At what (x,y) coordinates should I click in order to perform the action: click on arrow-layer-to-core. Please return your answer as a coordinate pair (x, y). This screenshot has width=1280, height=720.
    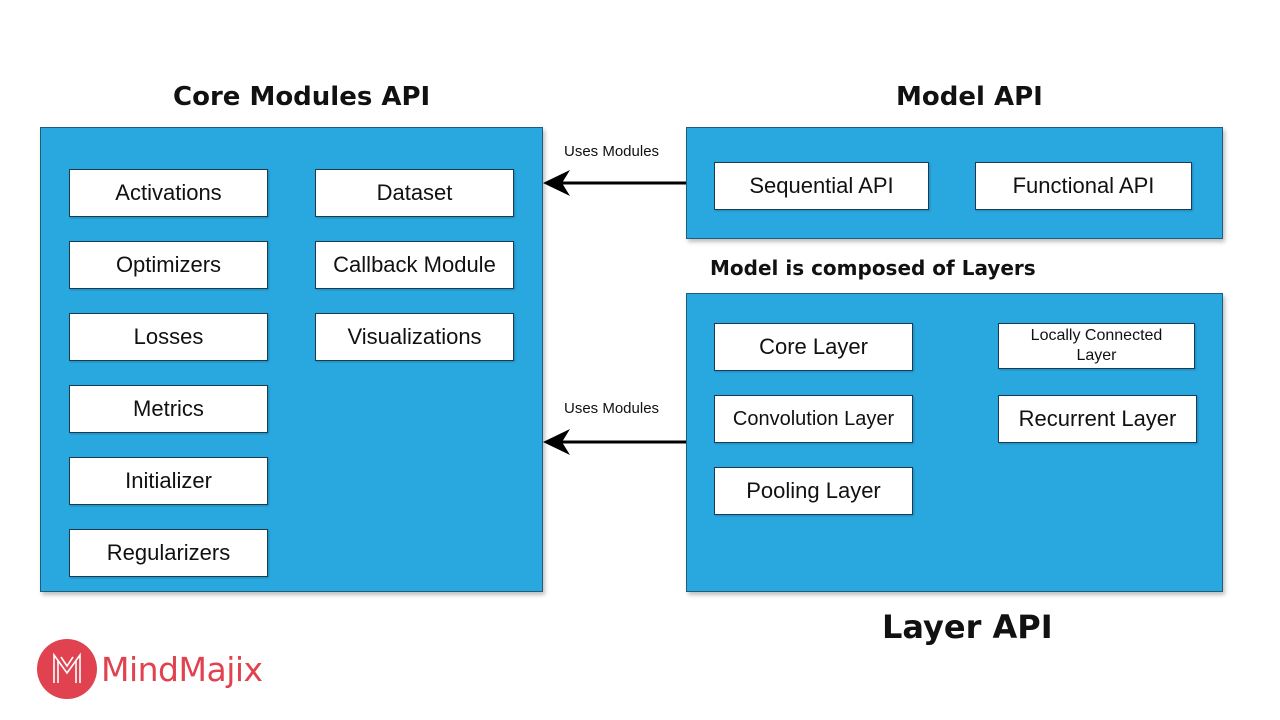
    Looking at the image, I should click on (614, 442).